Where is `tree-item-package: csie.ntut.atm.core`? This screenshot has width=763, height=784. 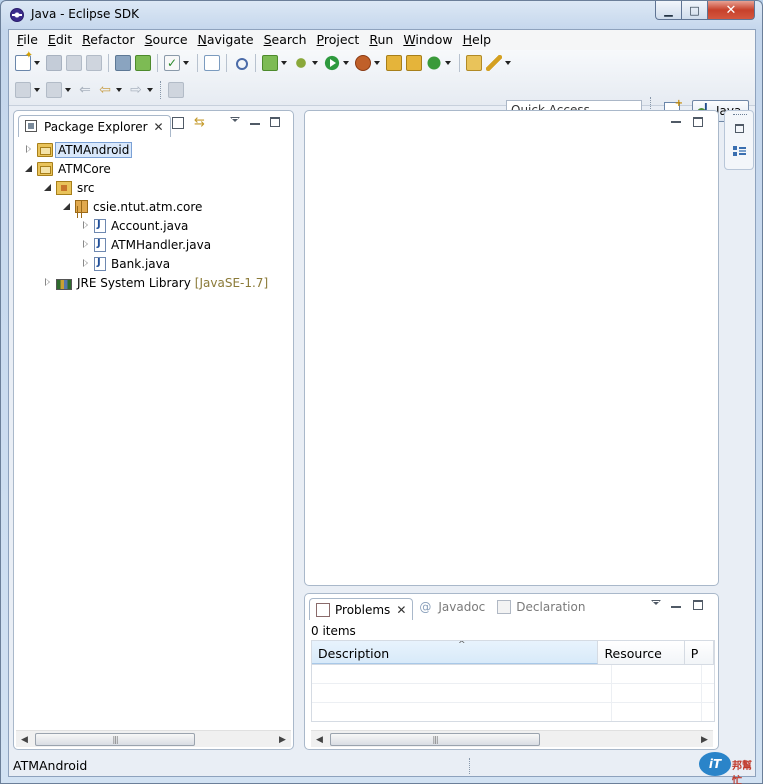 tree-item-package: csie.ntut.atm.core is located at coordinates (156, 206).